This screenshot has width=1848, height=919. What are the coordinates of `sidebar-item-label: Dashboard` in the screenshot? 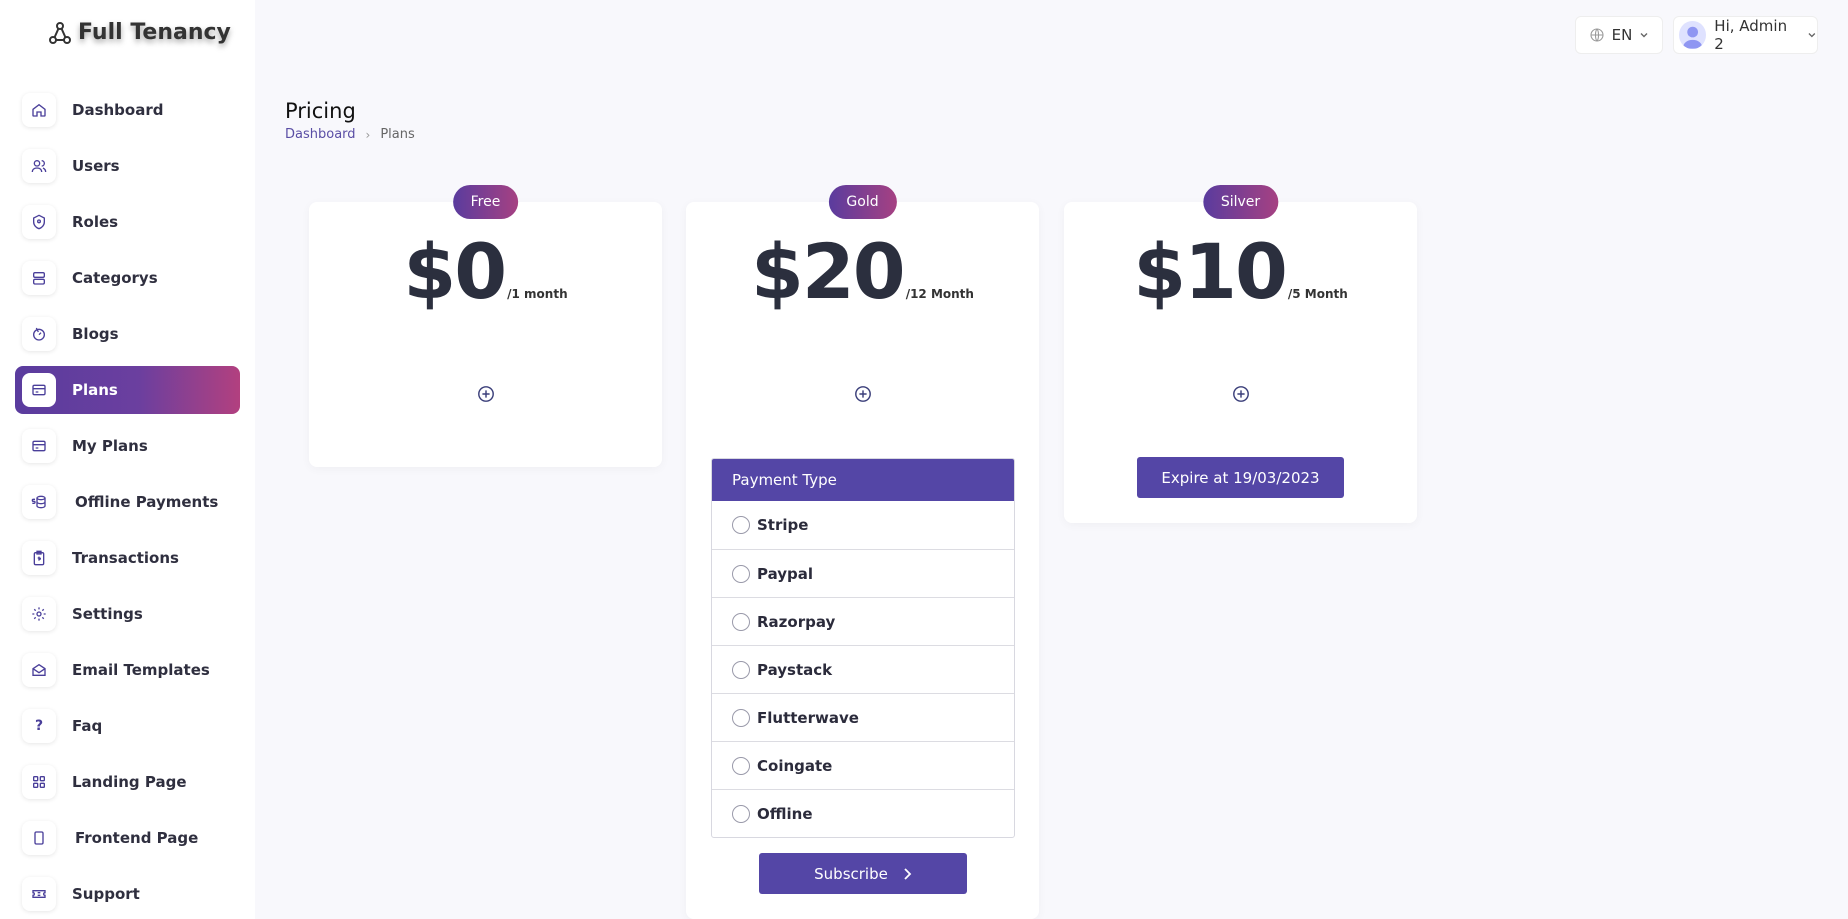 It's located at (118, 110).